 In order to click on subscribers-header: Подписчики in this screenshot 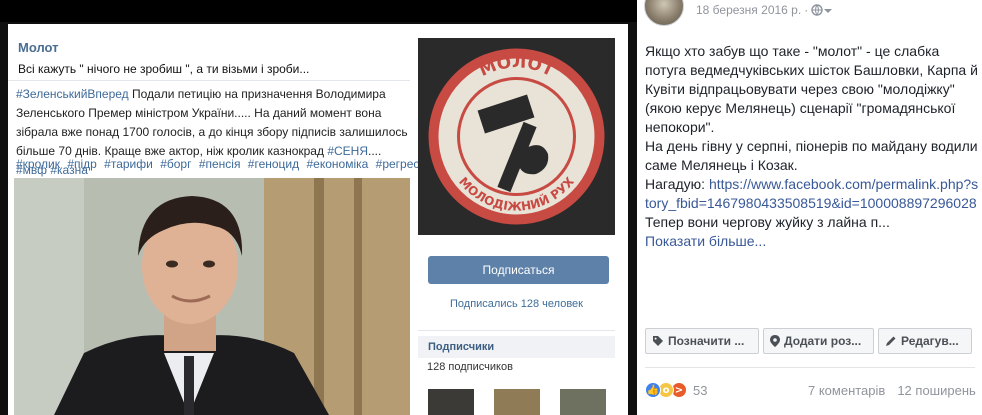, I will do `click(516, 347)`.